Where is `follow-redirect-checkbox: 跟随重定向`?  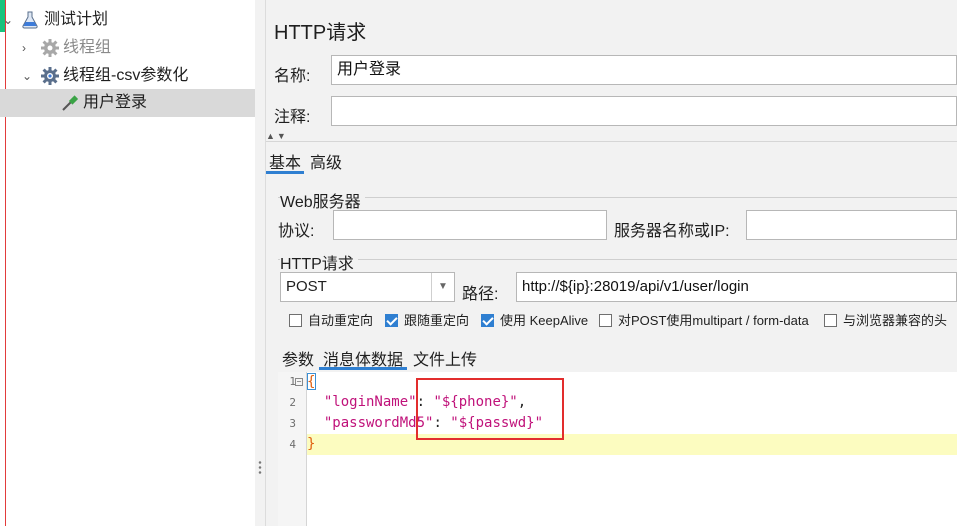
follow-redirect-checkbox: 跟随重定向 is located at coordinates (427, 321).